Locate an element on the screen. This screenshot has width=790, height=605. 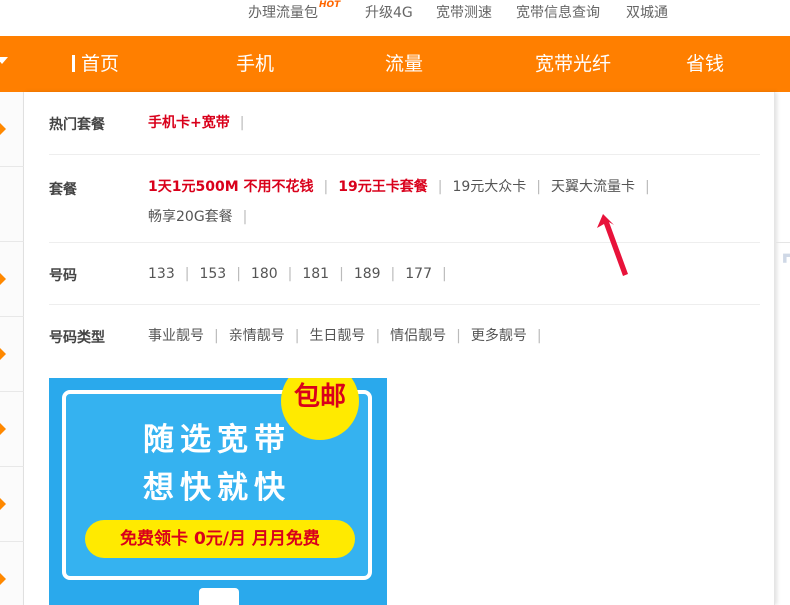
menu-link: 153 is located at coordinates (212, 274).